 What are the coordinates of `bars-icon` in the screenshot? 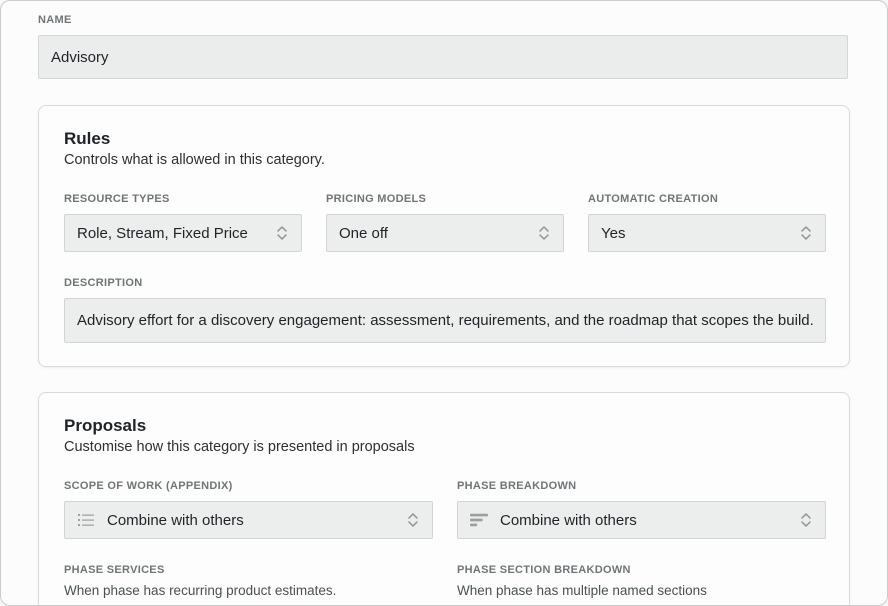 It's located at (479, 520).